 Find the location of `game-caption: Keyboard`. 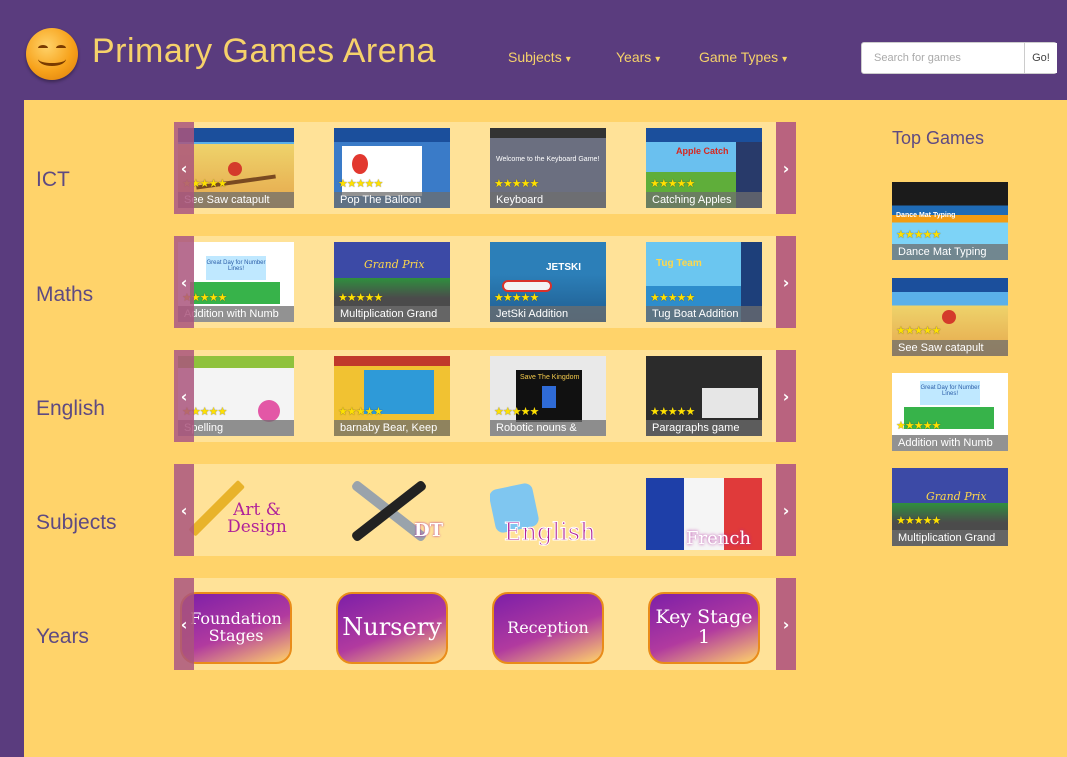

game-caption: Keyboard is located at coordinates (548, 200).